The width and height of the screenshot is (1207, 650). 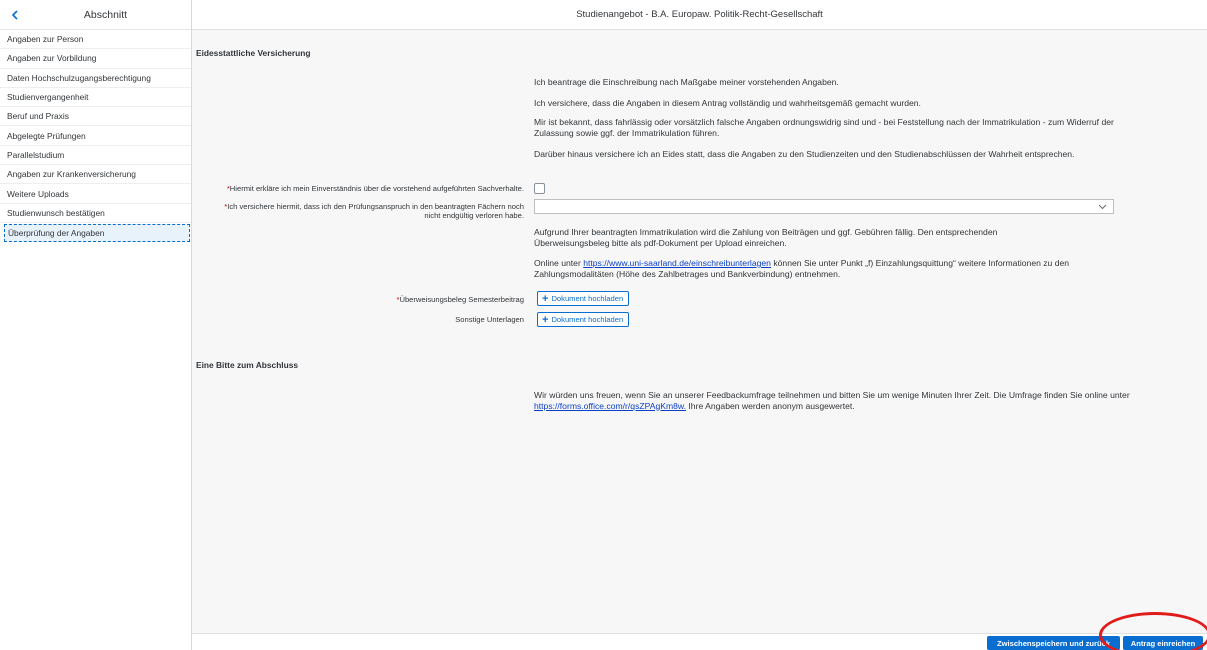 I want to click on sidebar-item-studienwunsch: Studienwunsch bestätigen, so click(x=95, y=213).